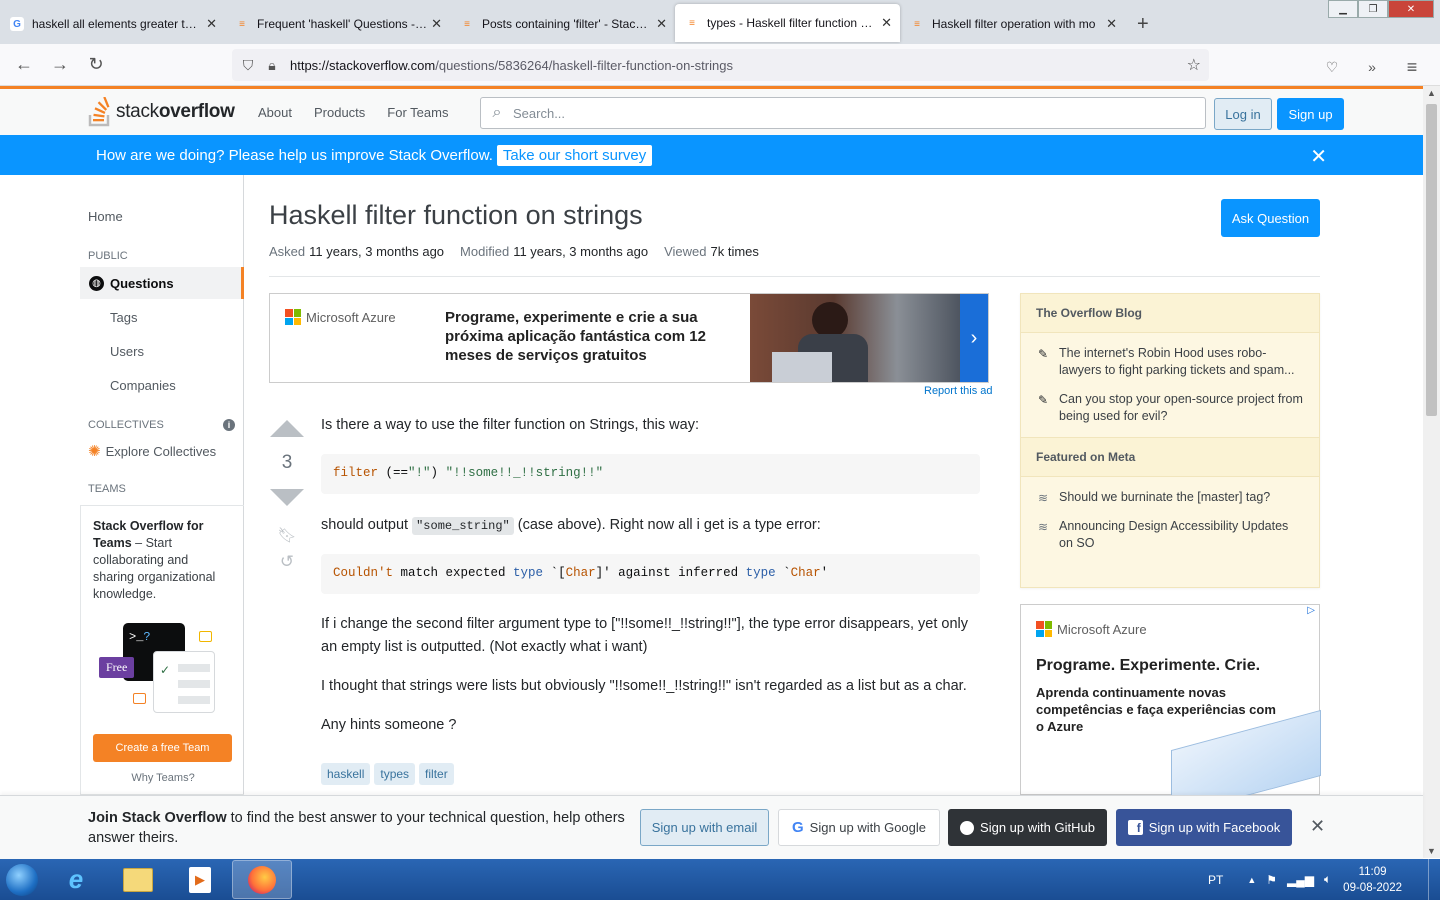  What do you see at coordinates (287, 535) in the screenshot?
I see `bookmark-icon: 🔖︎` at bounding box center [287, 535].